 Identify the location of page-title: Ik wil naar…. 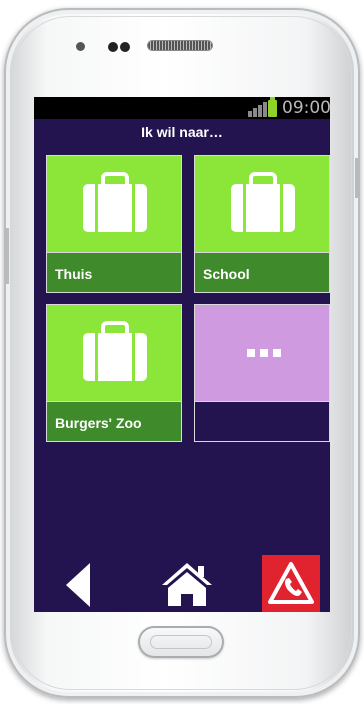
(182, 132).